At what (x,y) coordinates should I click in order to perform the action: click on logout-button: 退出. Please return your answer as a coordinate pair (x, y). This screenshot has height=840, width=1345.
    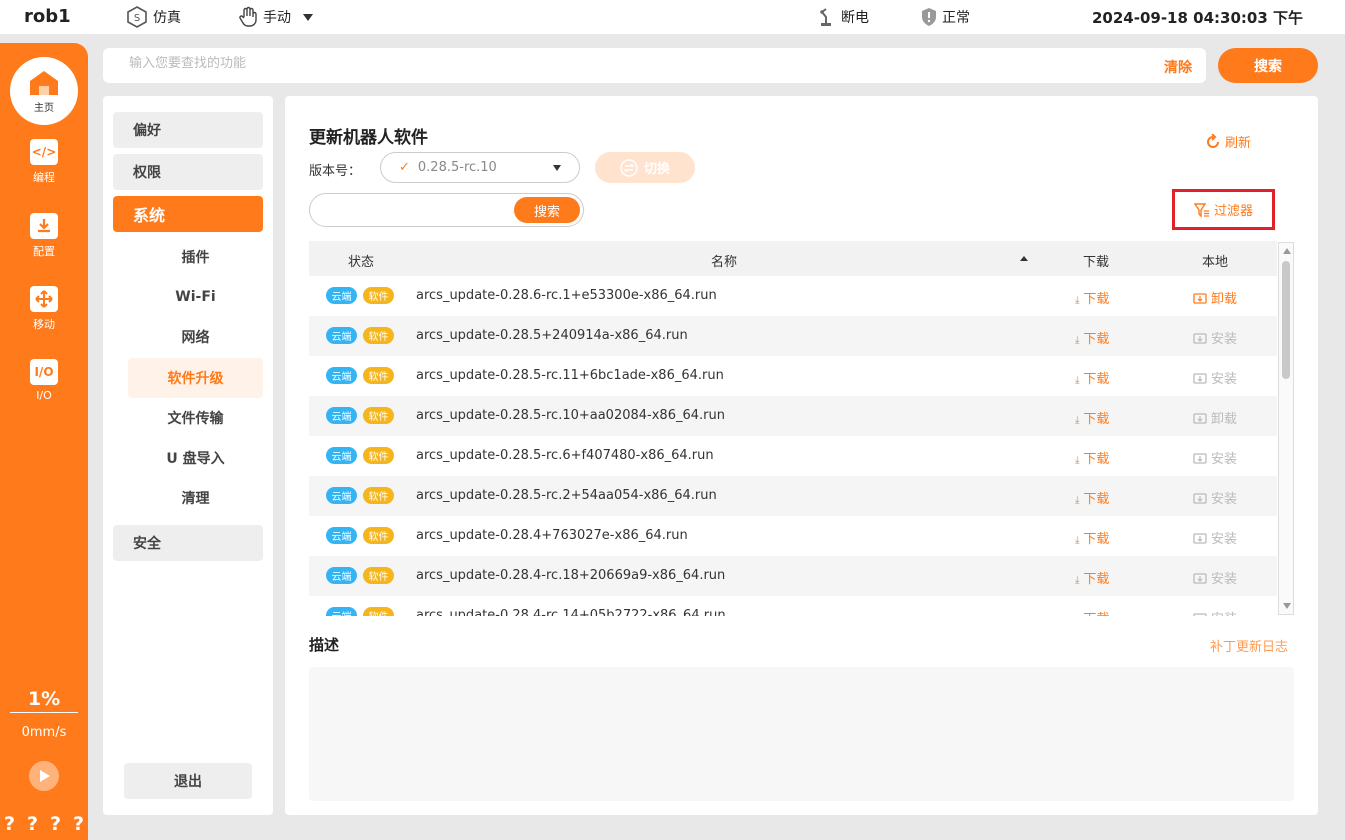
    Looking at the image, I should click on (188, 781).